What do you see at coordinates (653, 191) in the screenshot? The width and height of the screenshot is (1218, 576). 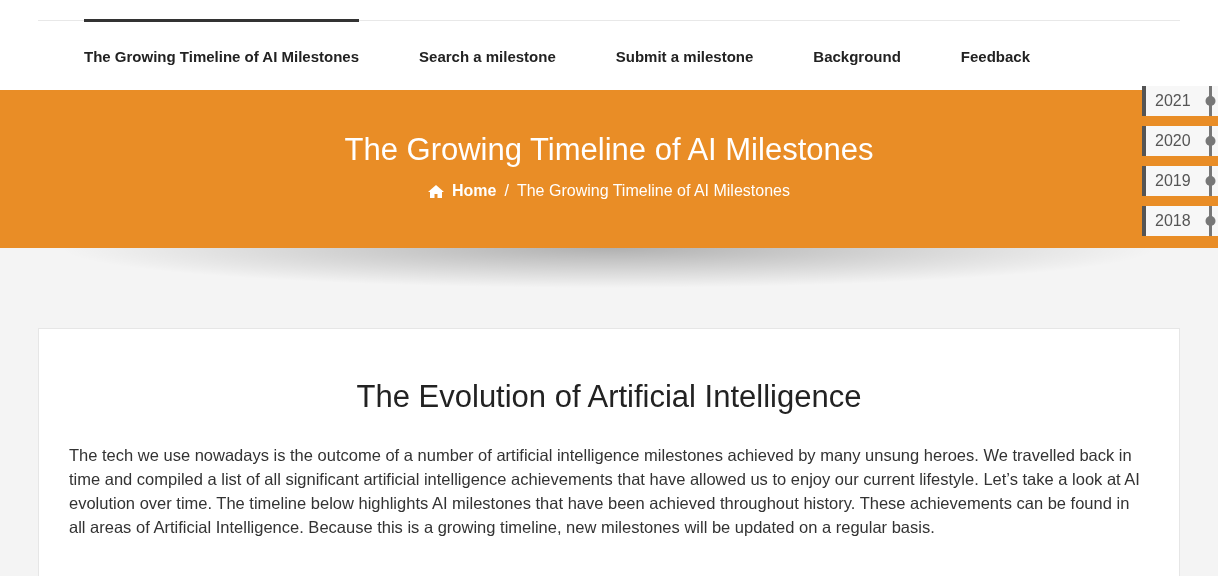 I see `breadcrumb-current: The Growing Timeline of AI Milestones` at bounding box center [653, 191].